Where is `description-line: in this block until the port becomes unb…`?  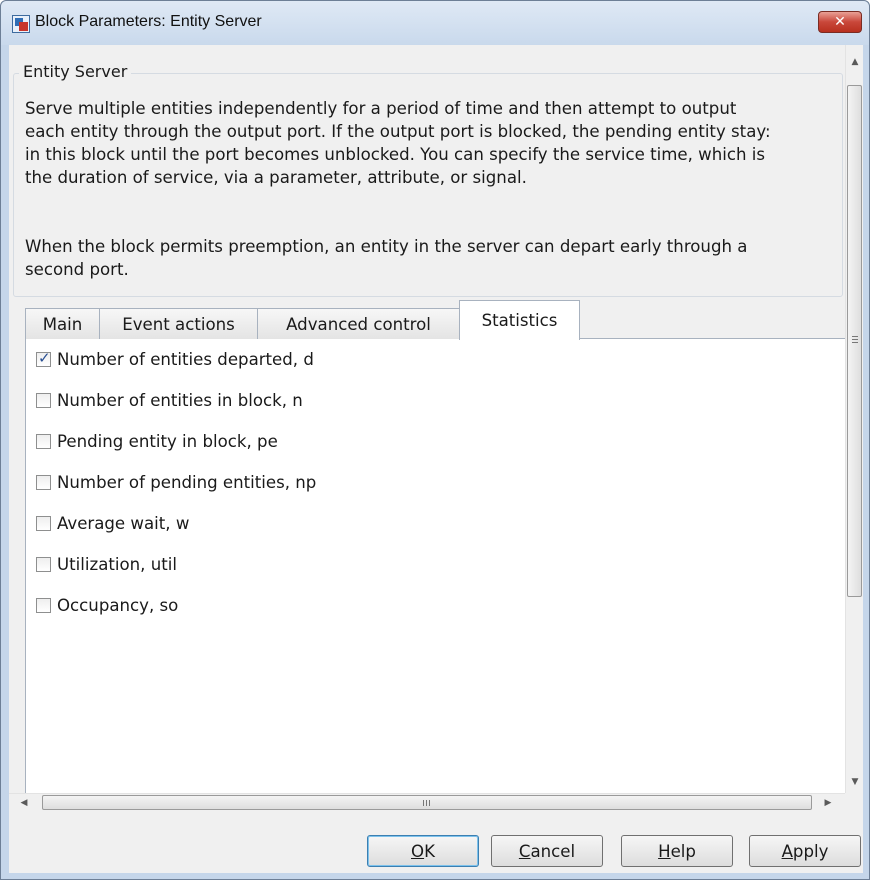 description-line: in this block until the port becomes unb… is located at coordinates (395, 154).